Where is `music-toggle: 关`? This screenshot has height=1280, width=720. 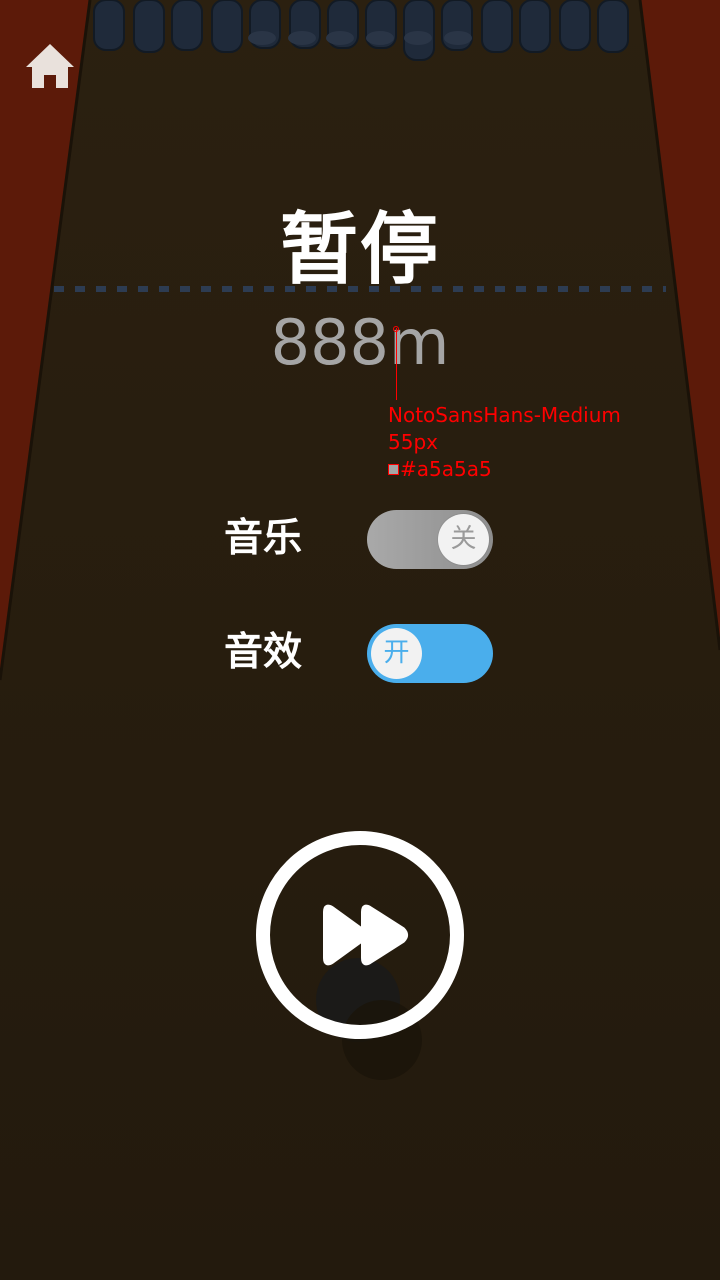
music-toggle: 关 is located at coordinates (430, 539).